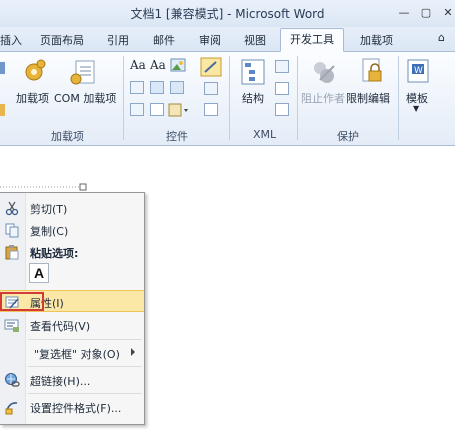  I want to click on combo-box-icon, so click(157, 87).